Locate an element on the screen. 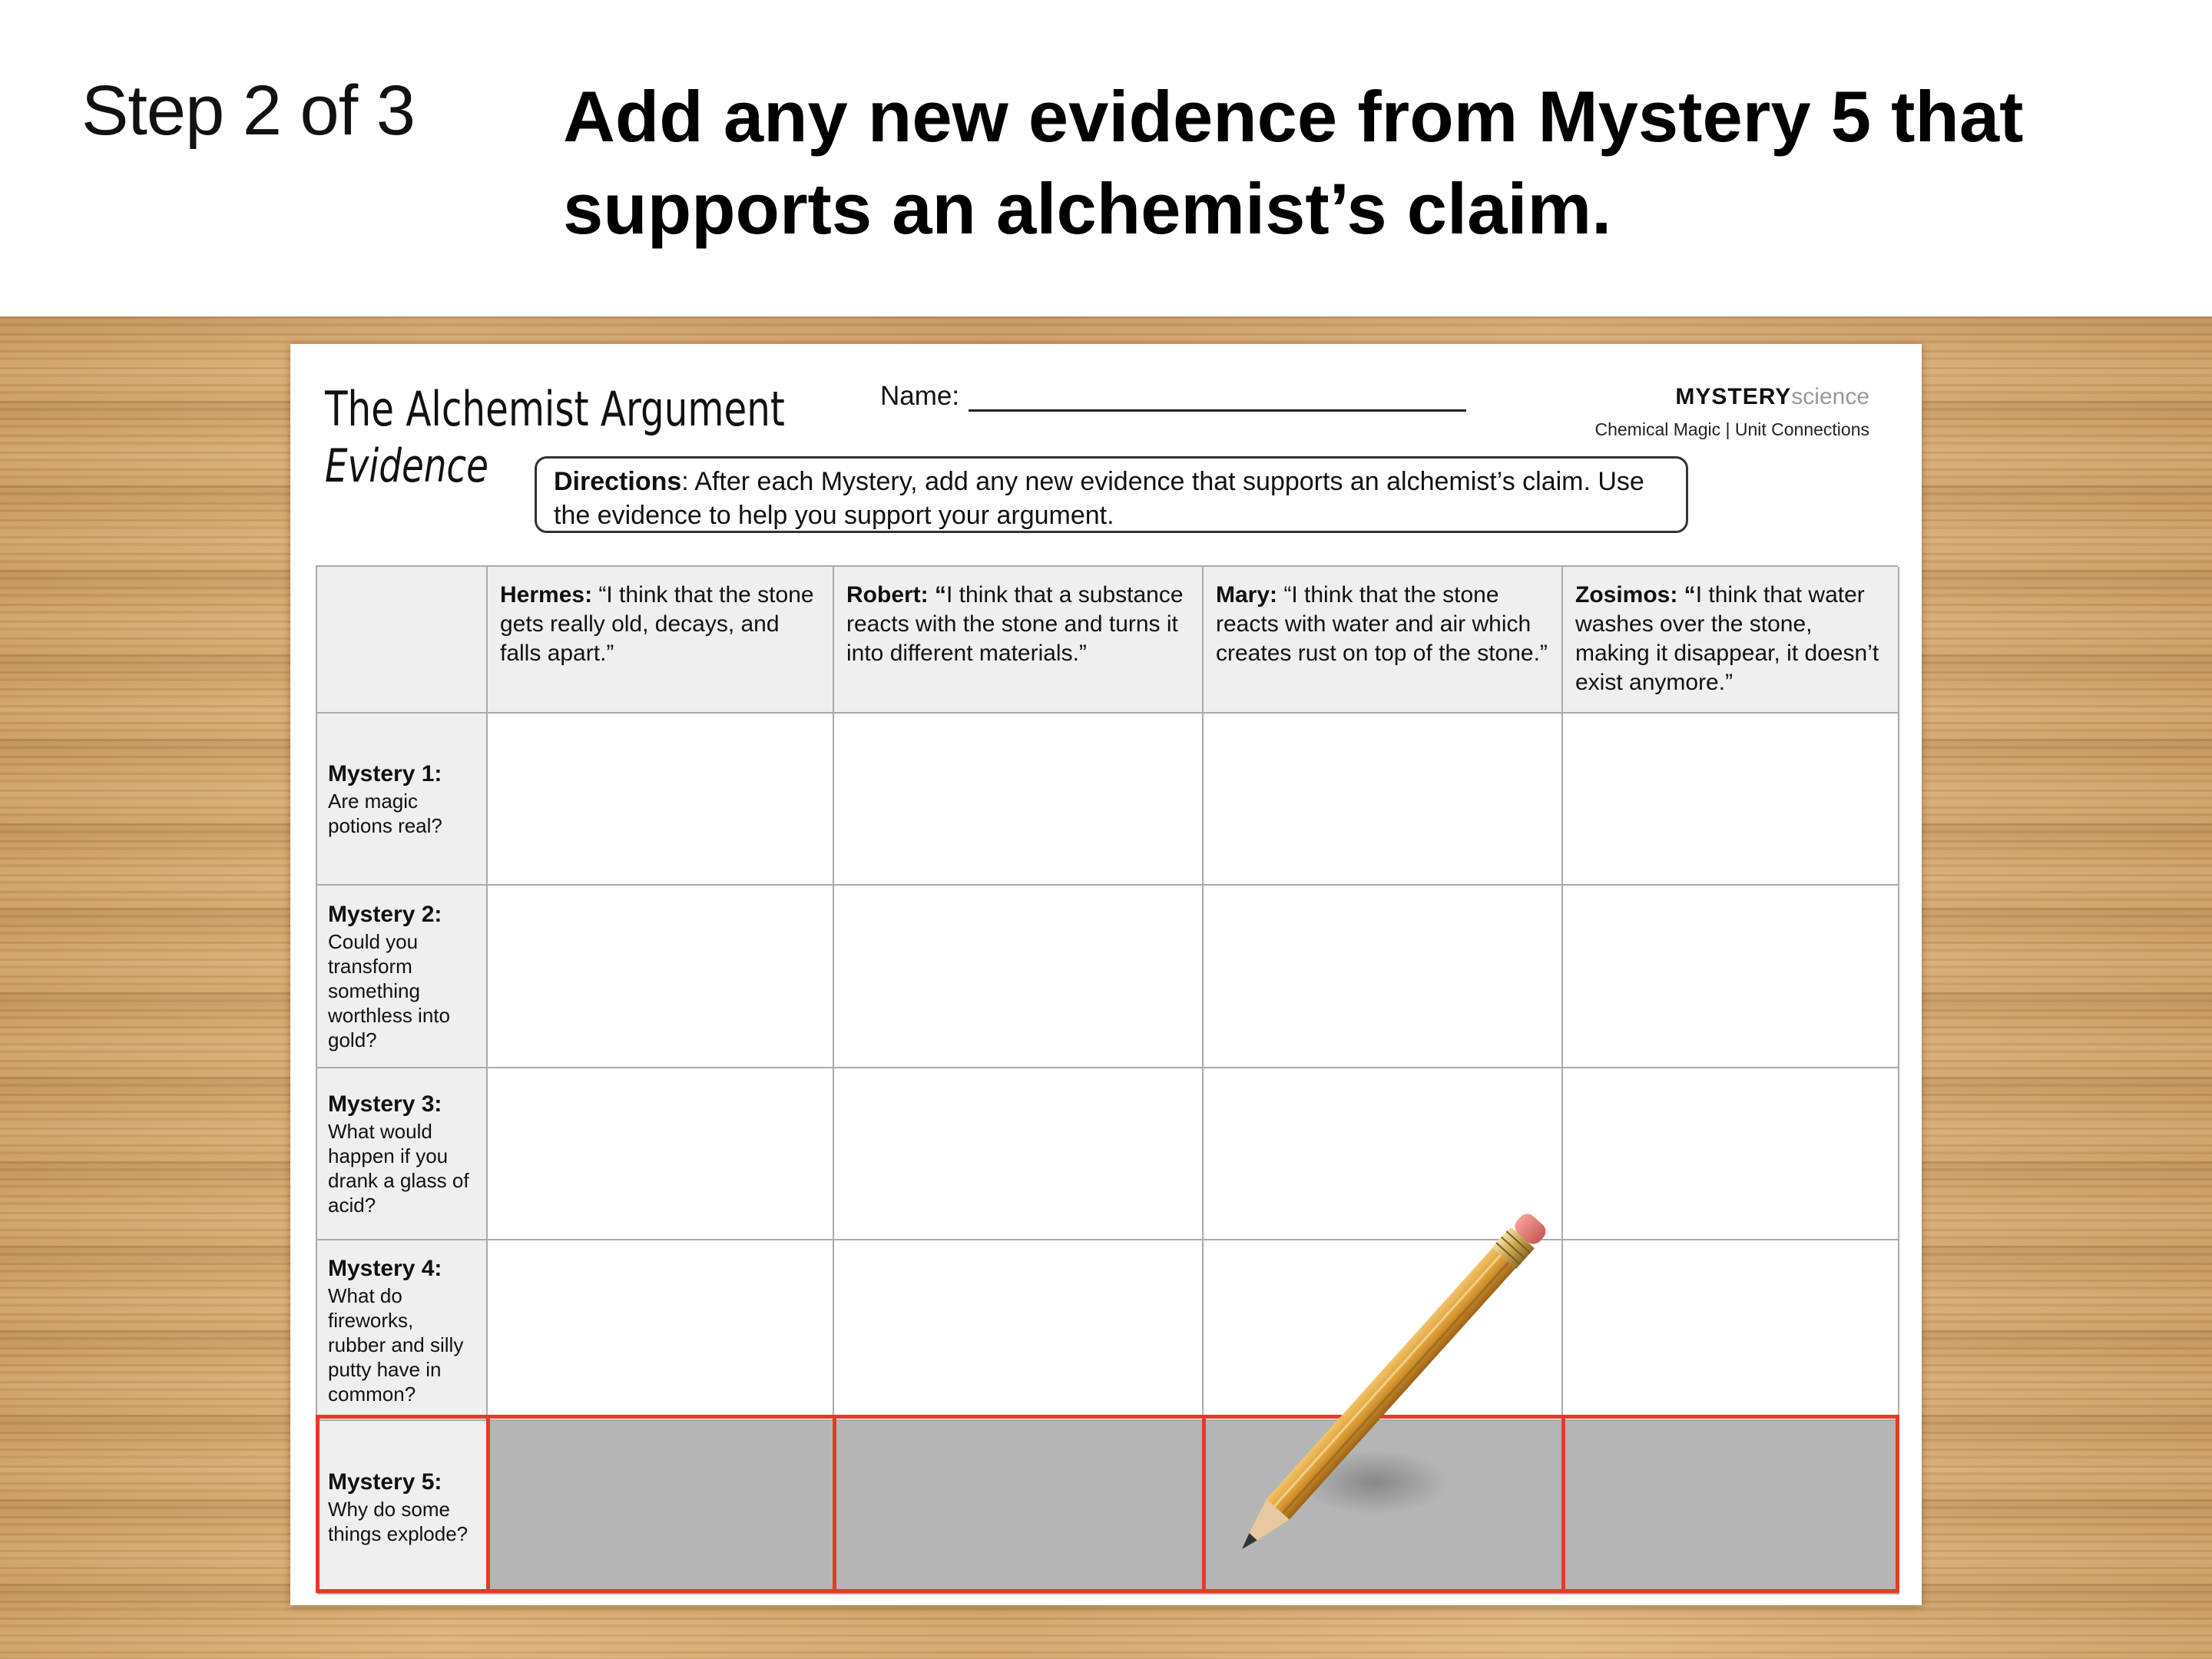  row-question: Why do some things explode? is located at coordinates (399, 1522).